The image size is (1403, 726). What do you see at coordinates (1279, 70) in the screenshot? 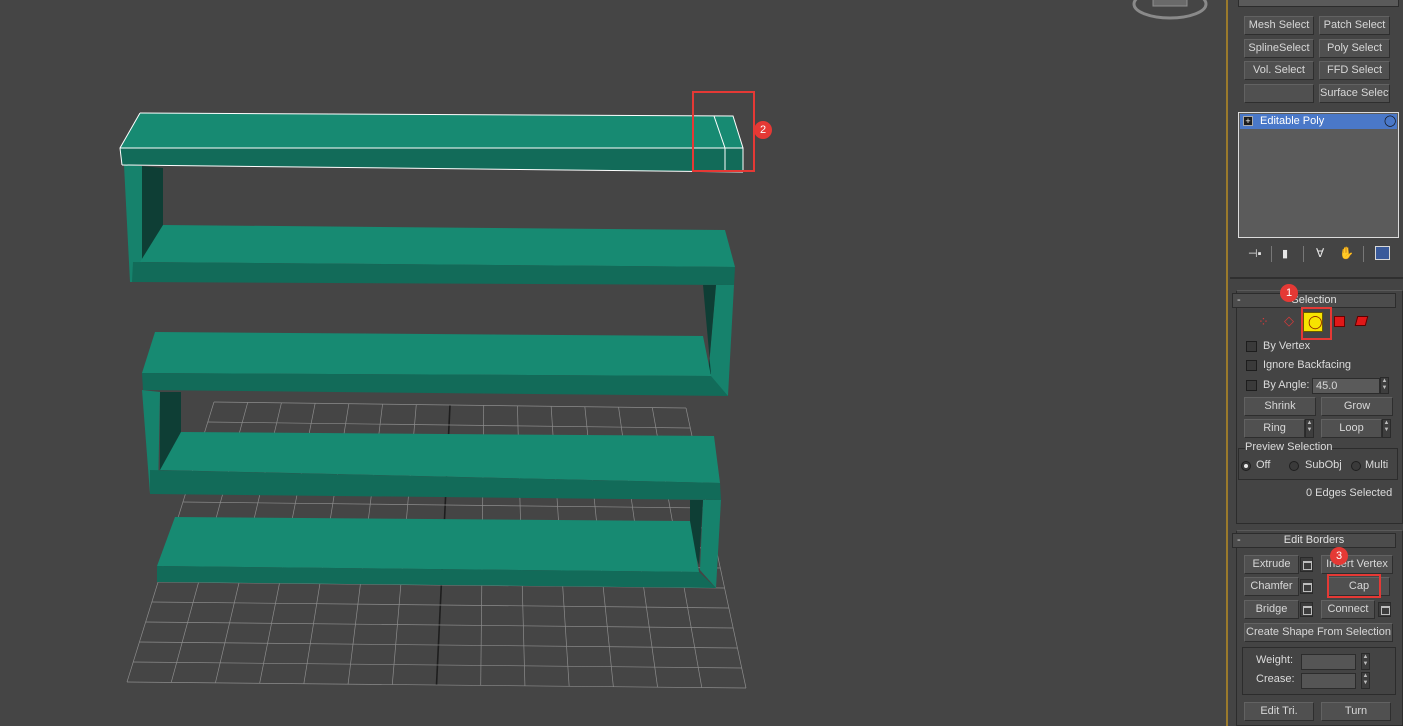
I see `vol-select-button: Vol. Select` at bounding box center [1279, 70].